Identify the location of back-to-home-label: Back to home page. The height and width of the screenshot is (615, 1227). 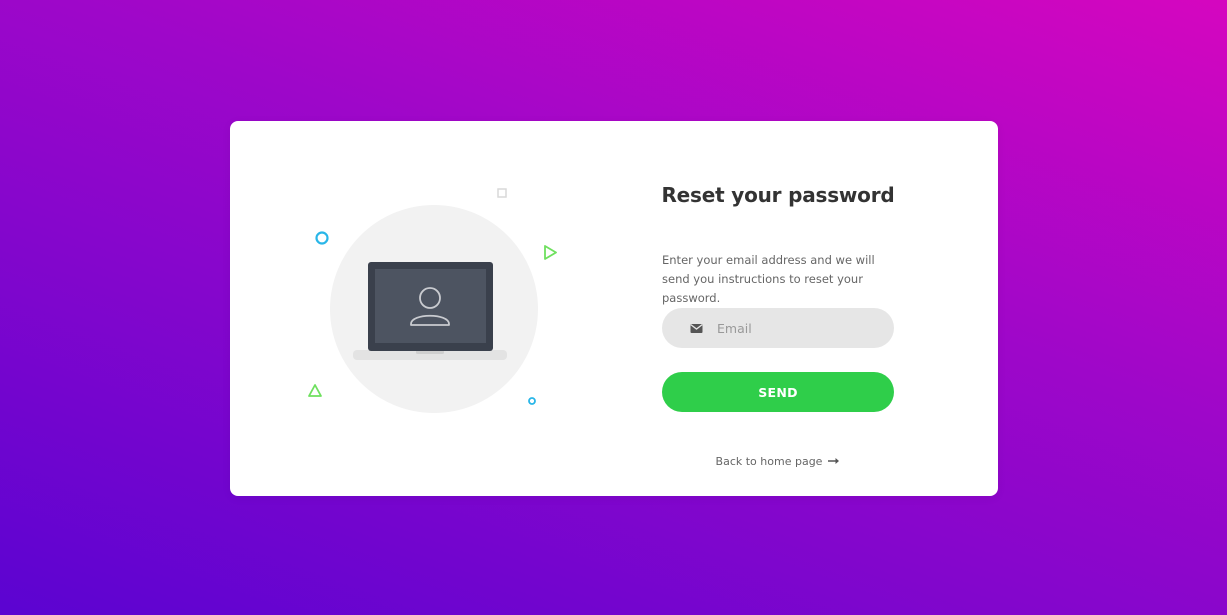
(769, 461).